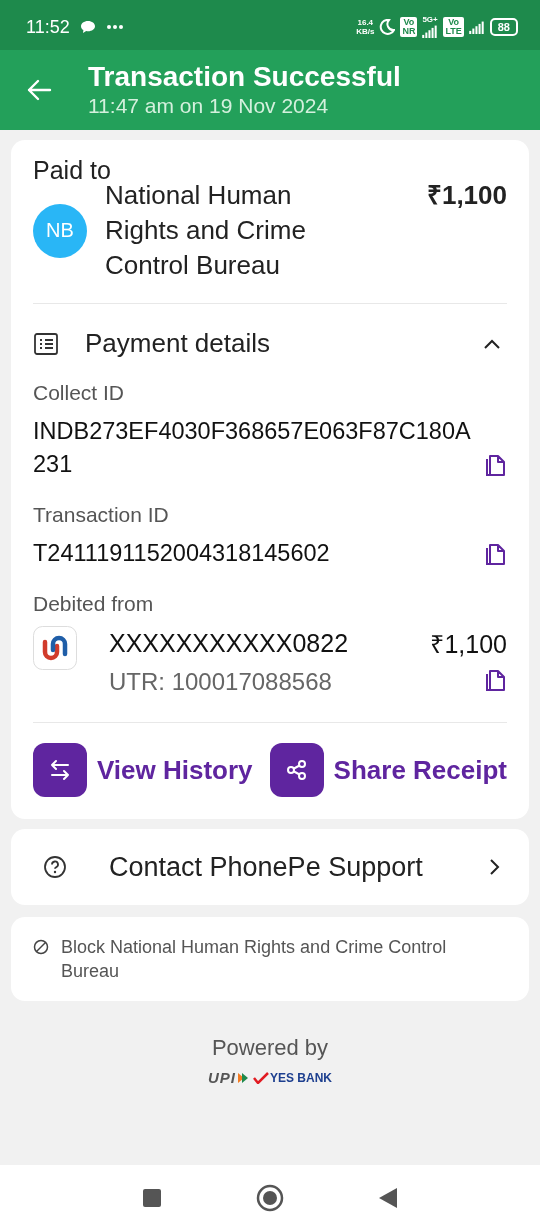 Image resolution: width=540 pixels, height=1230 pixels. I want to click on account-number: XXXXXXXXXXX0822, so click(229, 643).